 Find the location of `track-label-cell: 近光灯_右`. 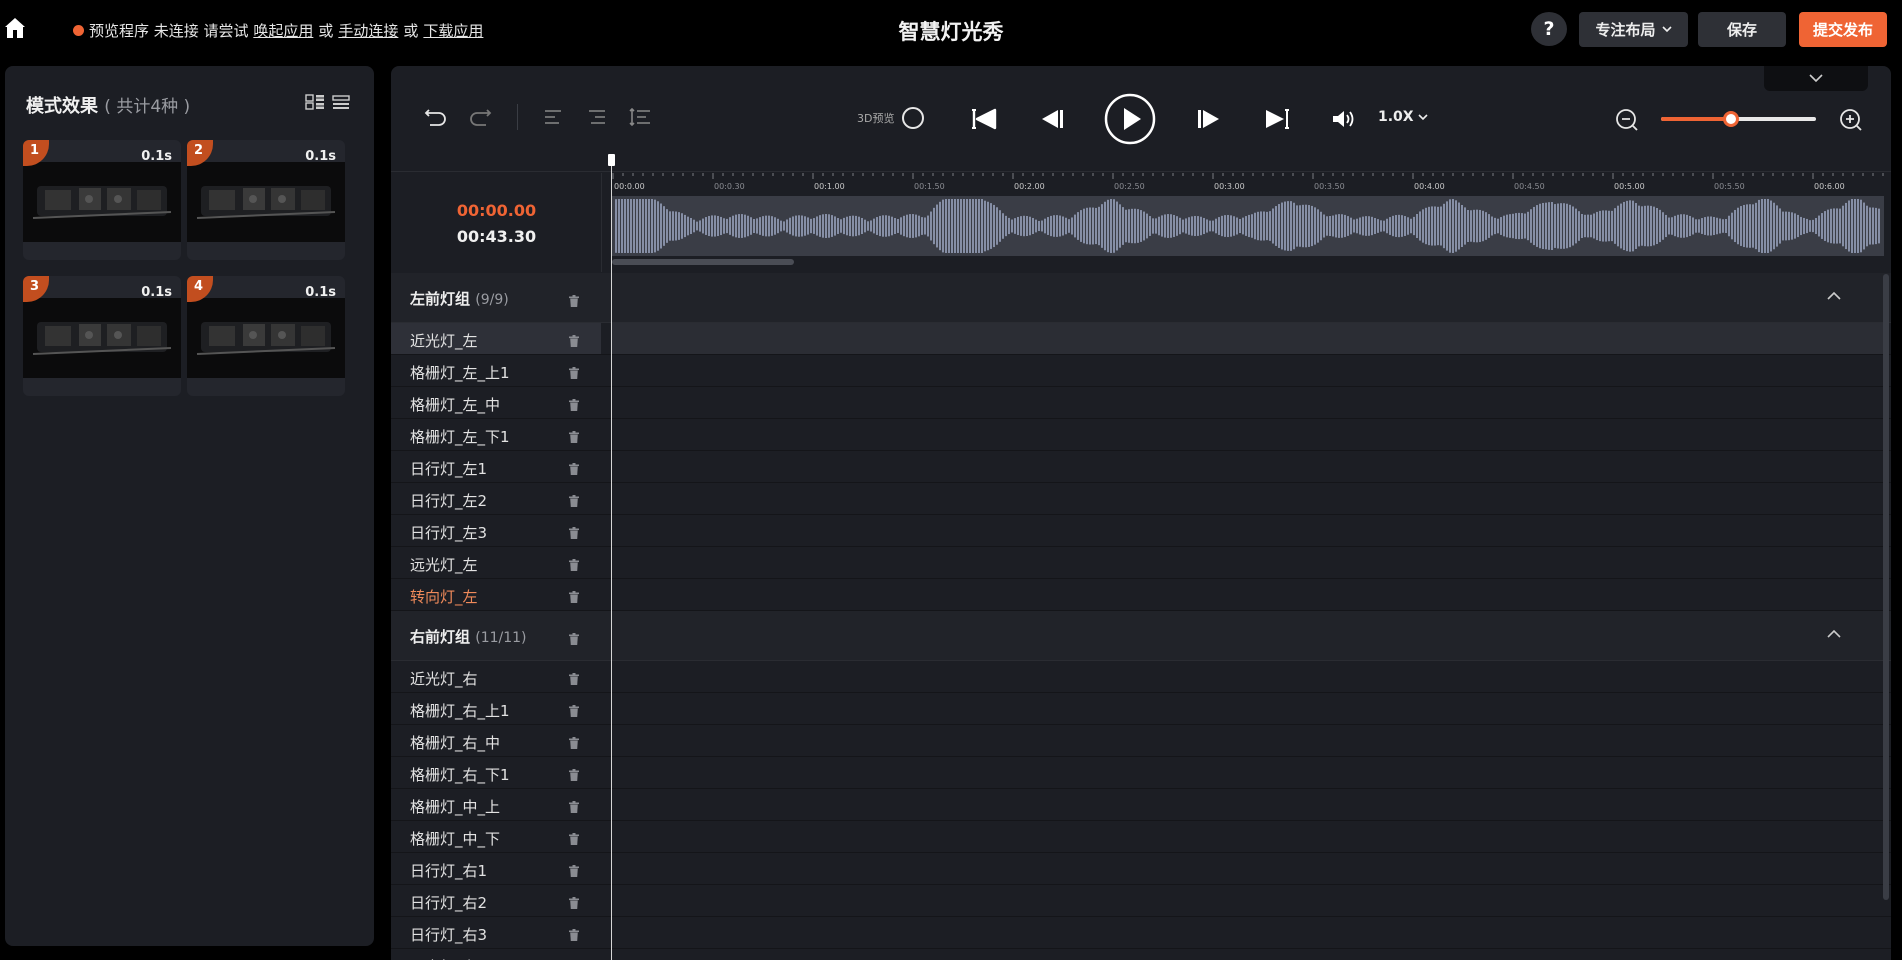

track-label-cell: 近光灯_右 is located at coordinates (496, 676).